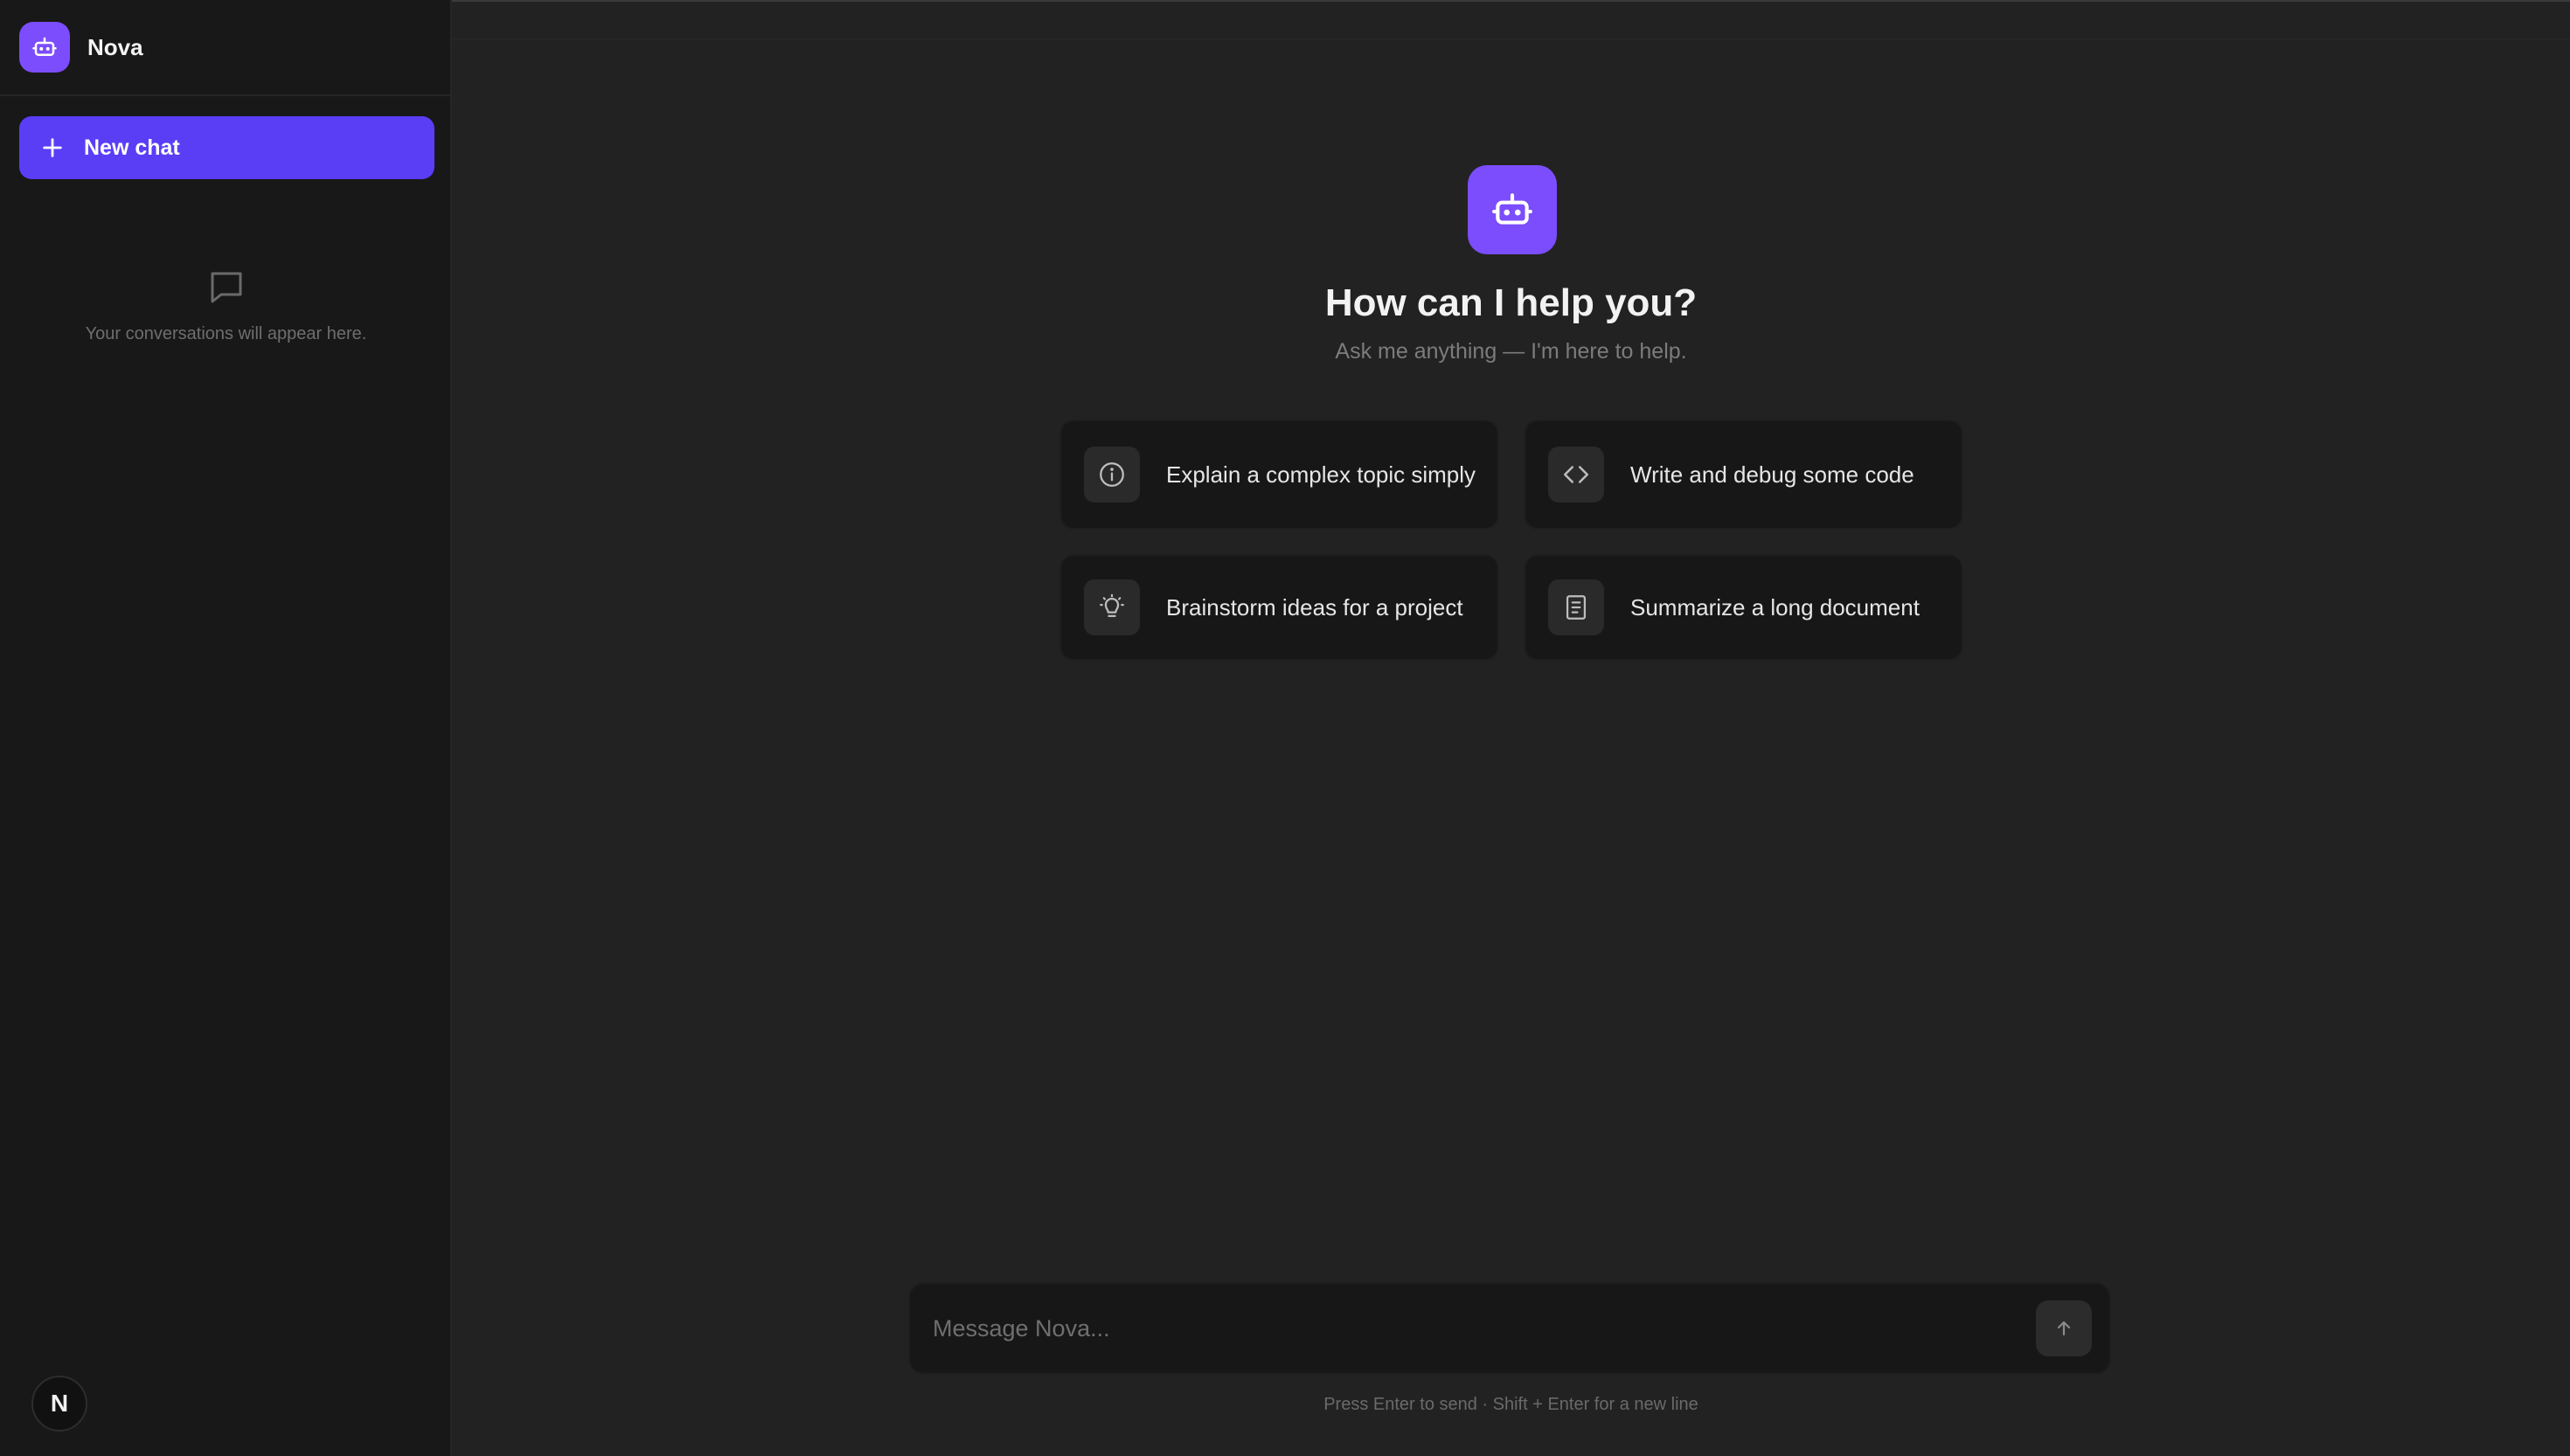 This screenshot has height=1456, width=2570. I want to click on suggestion-card-brainstorm: Brainstorm ideas for a project, so click(1279, 607).